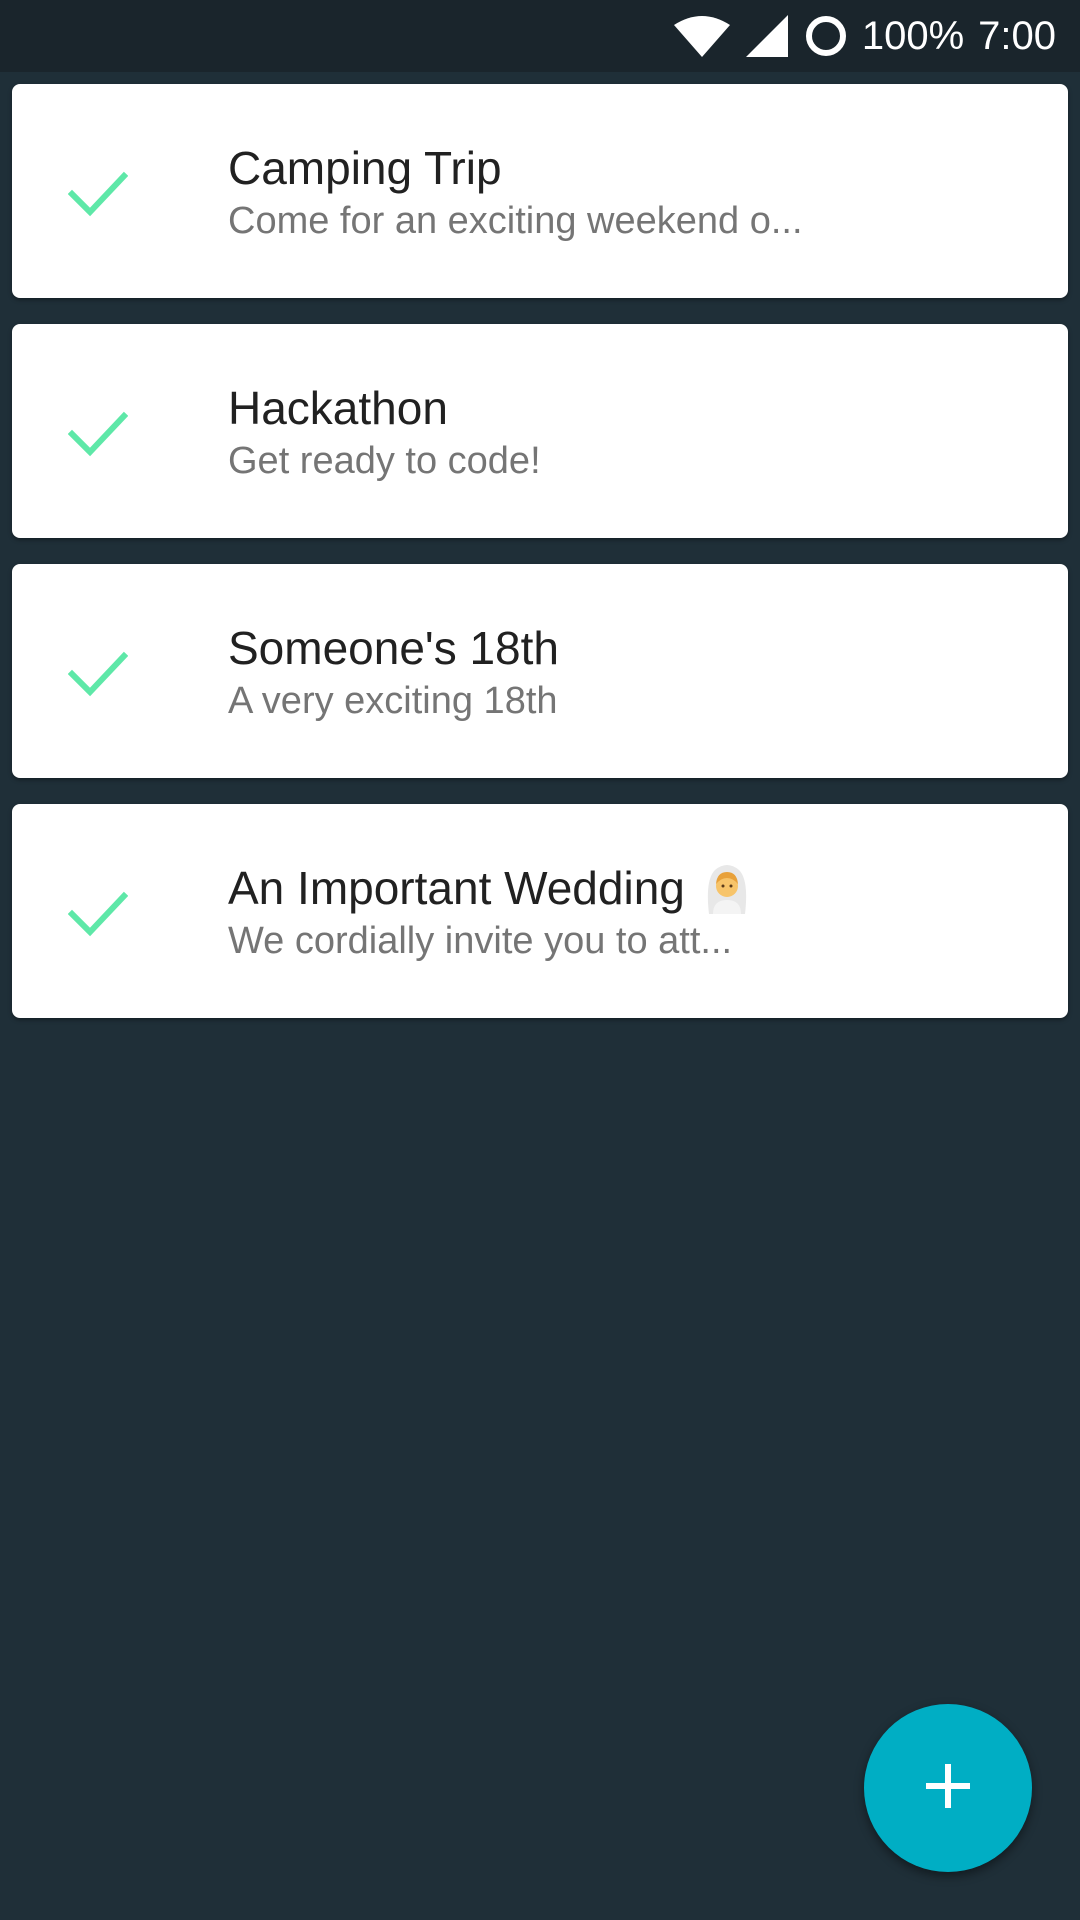 This screenshot has width=1080, height=1920. What do you see at coordinates (394, 648) in the screenshot?
I see `event-title-text: Someone's 18th` at bounding box center [394, 648].